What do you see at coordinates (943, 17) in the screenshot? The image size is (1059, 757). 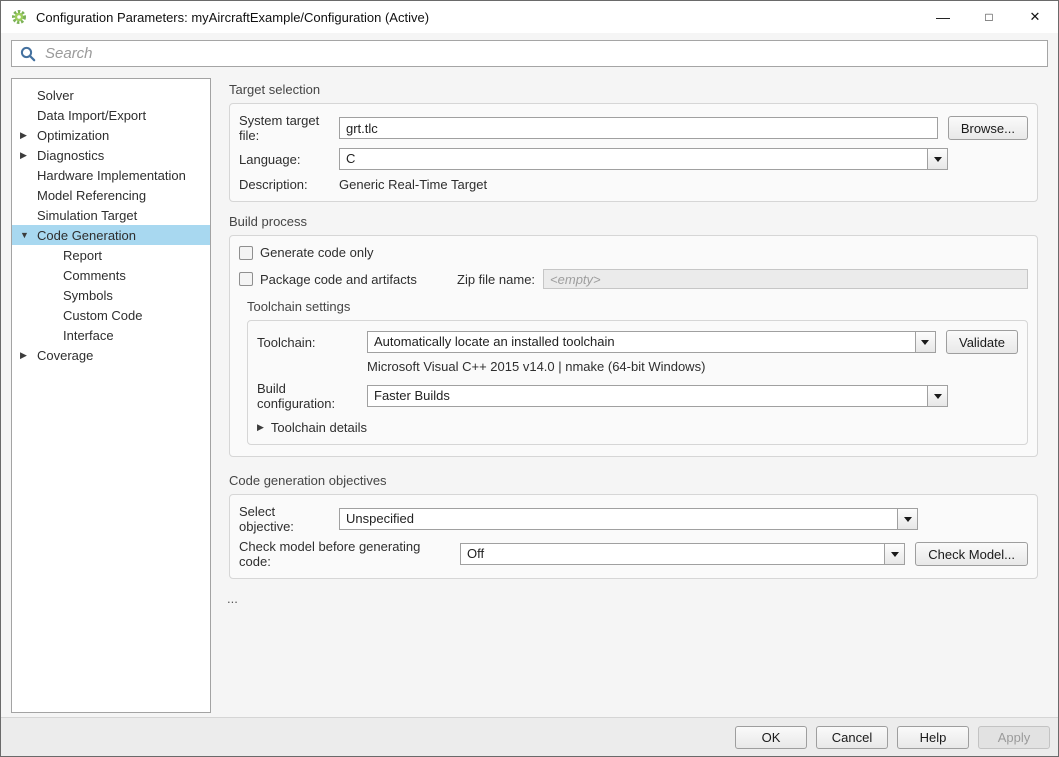 I see `minimize-button: —` at bounding box center [943, 17].